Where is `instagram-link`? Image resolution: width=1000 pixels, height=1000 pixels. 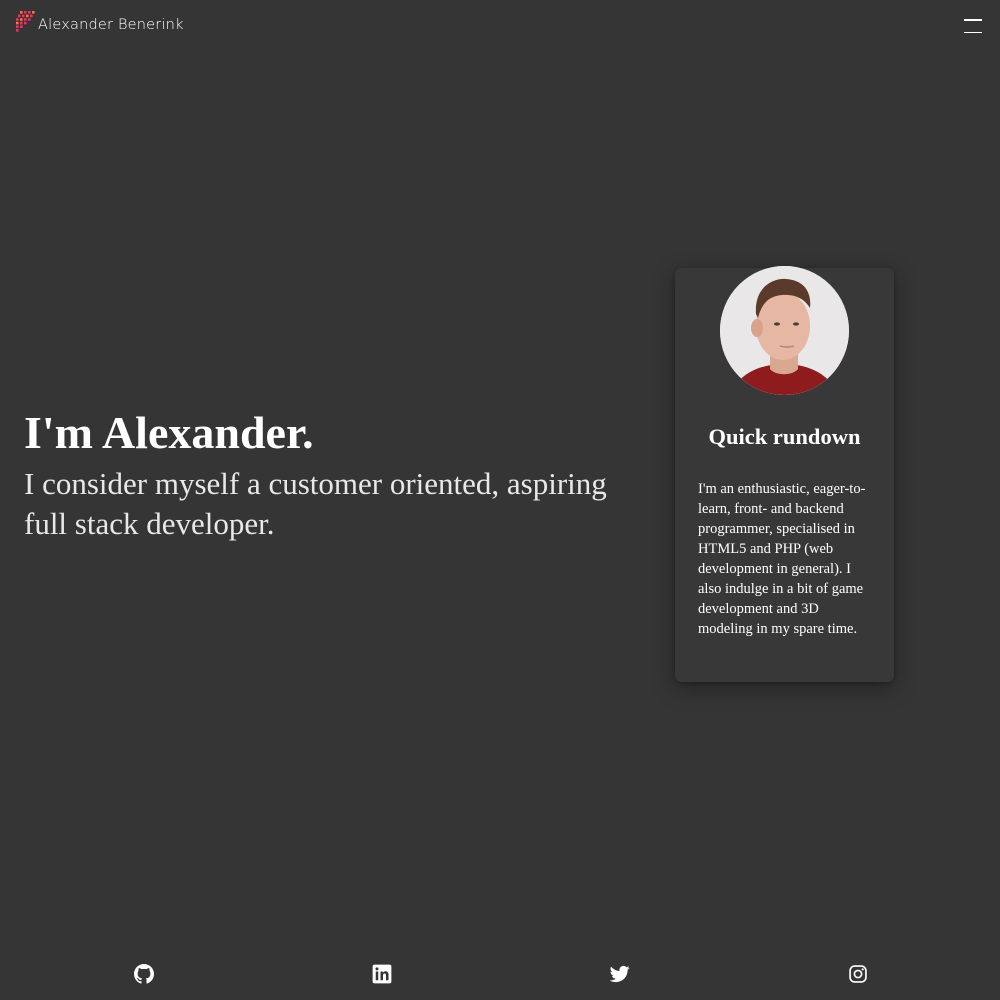 instagram-link is located at coordinates (858, 974).